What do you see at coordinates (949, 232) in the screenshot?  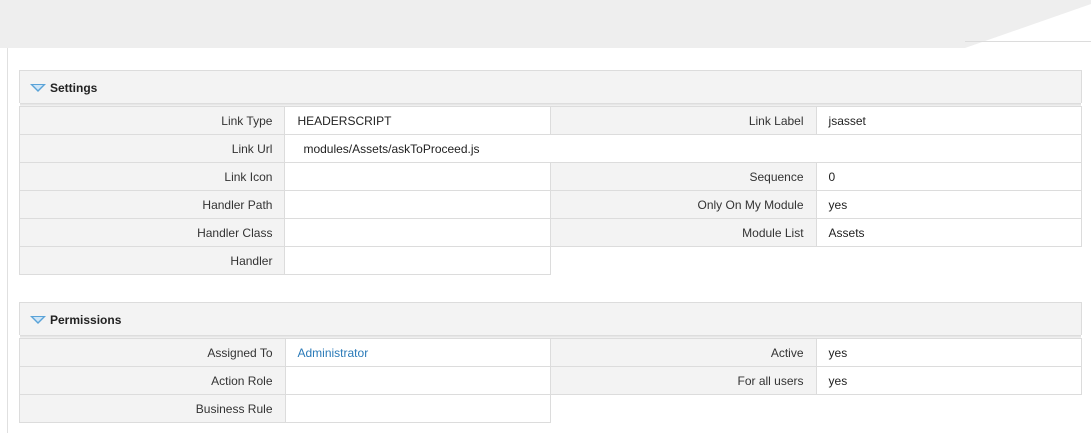 I see `module-list-value: Assets` at bounding box center [949, 232].